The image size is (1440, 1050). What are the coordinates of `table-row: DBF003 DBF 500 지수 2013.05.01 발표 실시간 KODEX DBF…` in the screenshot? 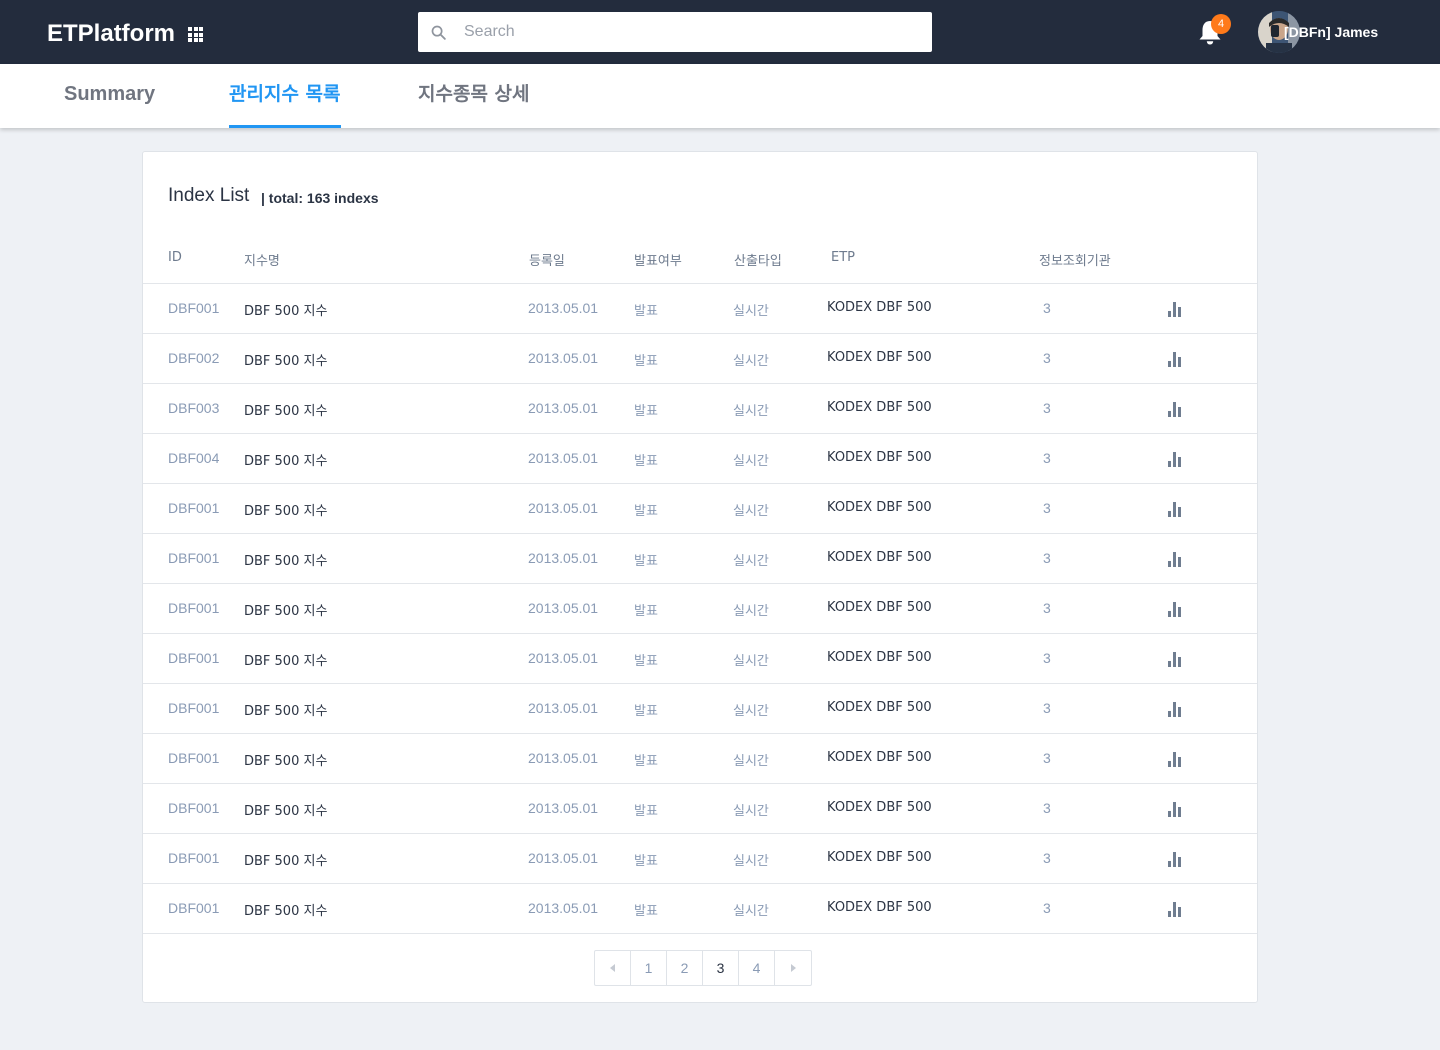 It's located at (700, 409).